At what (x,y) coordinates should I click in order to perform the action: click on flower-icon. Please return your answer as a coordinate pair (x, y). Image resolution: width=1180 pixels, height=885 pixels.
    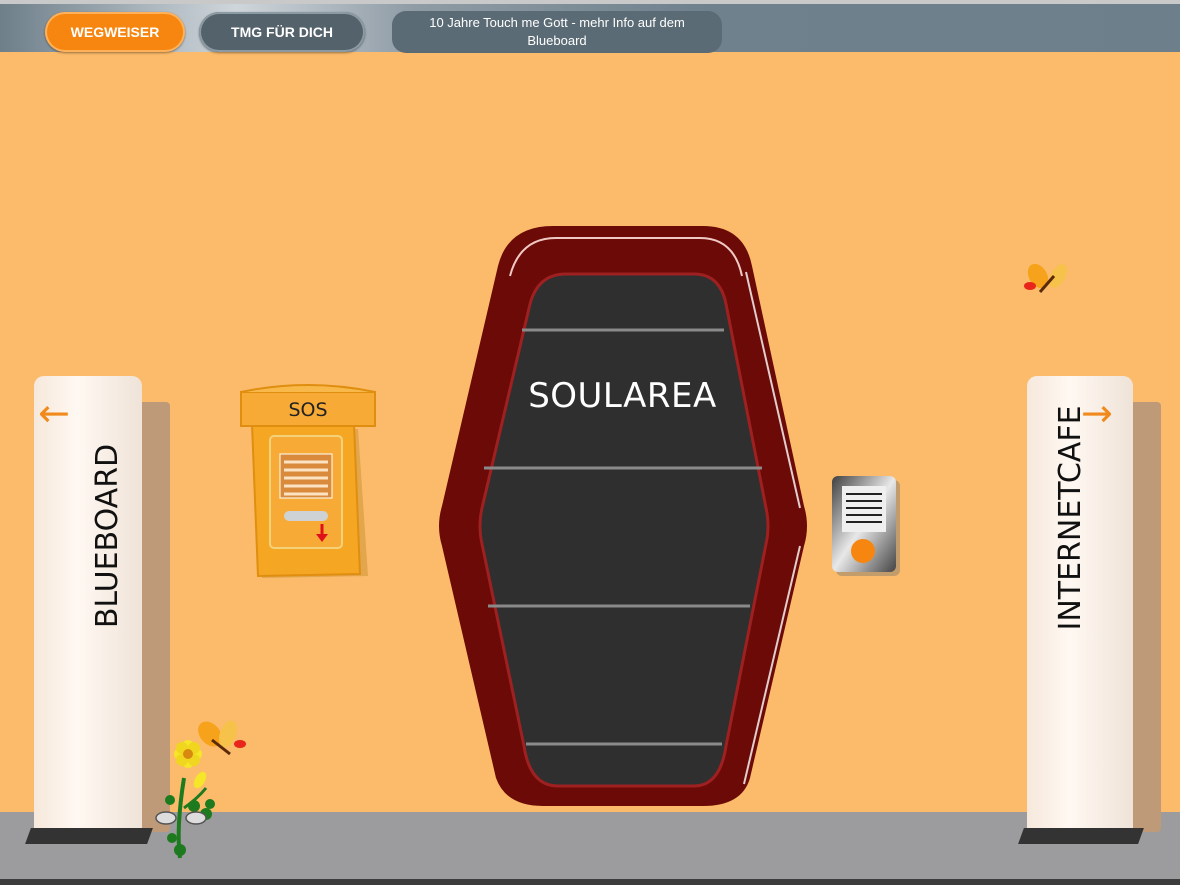
    Looking at the image, I should click on (186, 800).